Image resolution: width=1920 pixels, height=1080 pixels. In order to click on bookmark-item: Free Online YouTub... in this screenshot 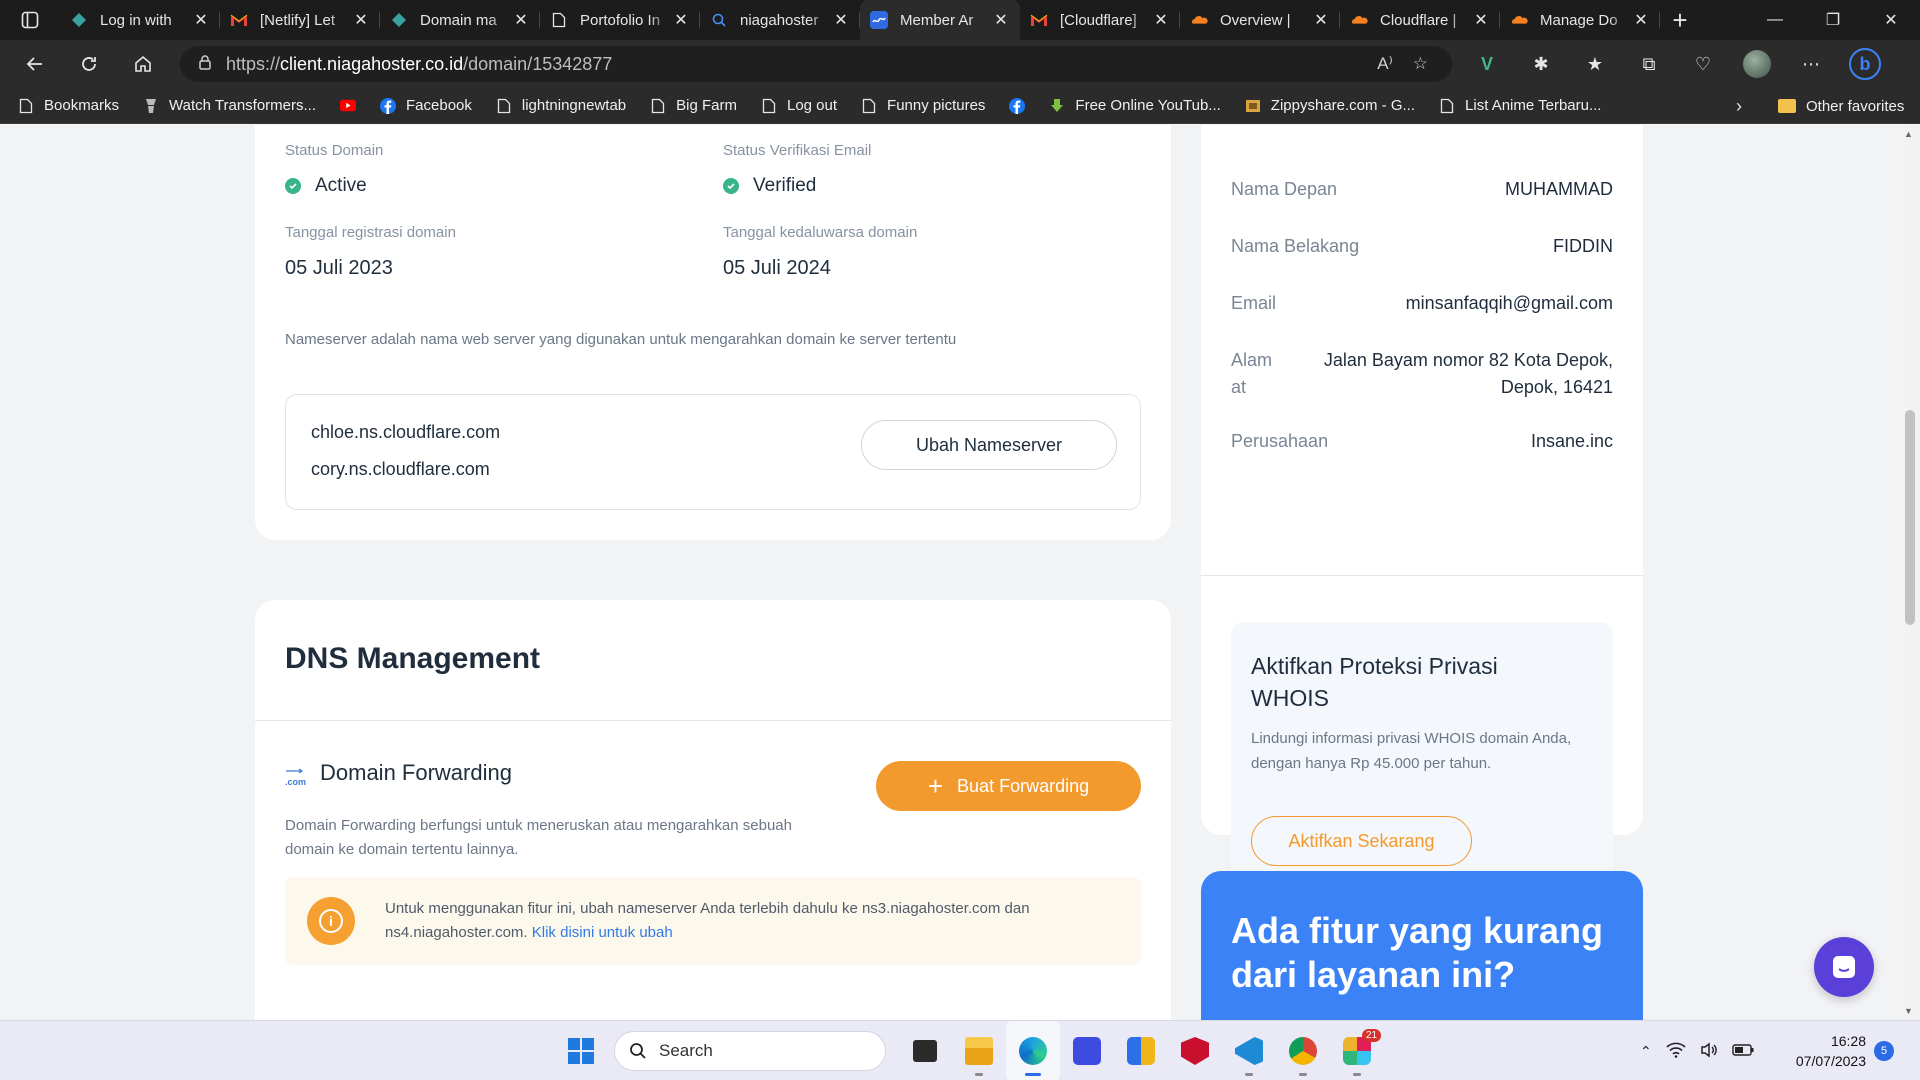, I will do `click(1135, 105)`.